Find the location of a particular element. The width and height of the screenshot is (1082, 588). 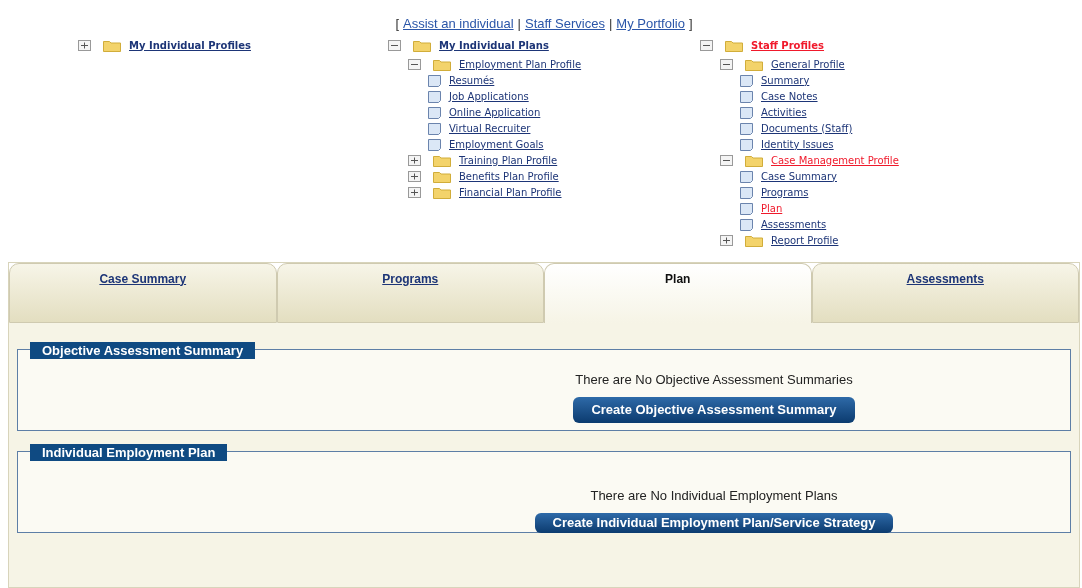

tree-link: Job Applications is located at coordinates (489, 96).